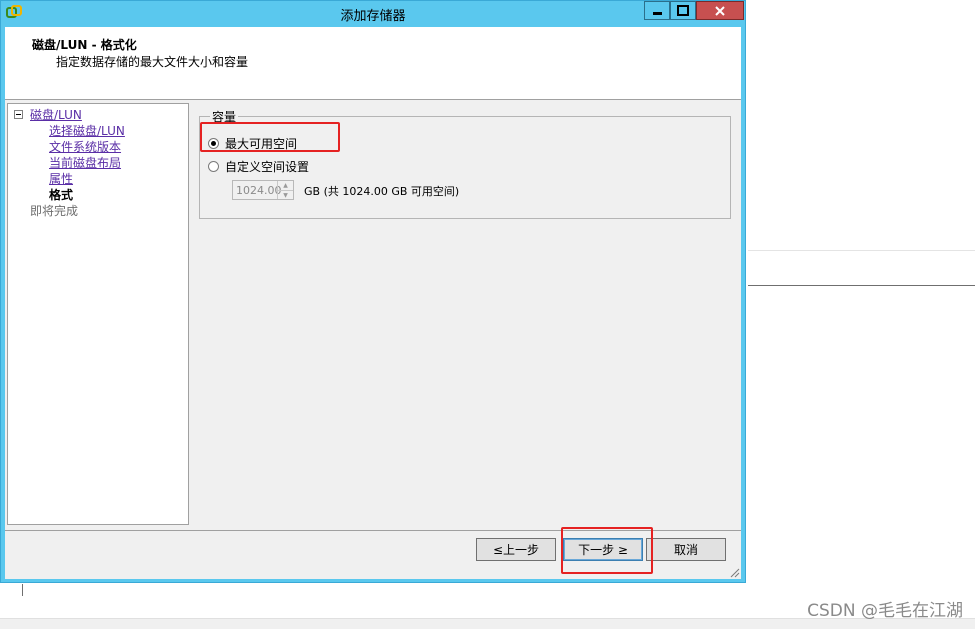 This screenshot has height=629, width=975. What do you see at coordinates (261, 144) in the screenshot?
I see `radio-max-space-label: 最大可用空间` at bounding box center [261, 144].